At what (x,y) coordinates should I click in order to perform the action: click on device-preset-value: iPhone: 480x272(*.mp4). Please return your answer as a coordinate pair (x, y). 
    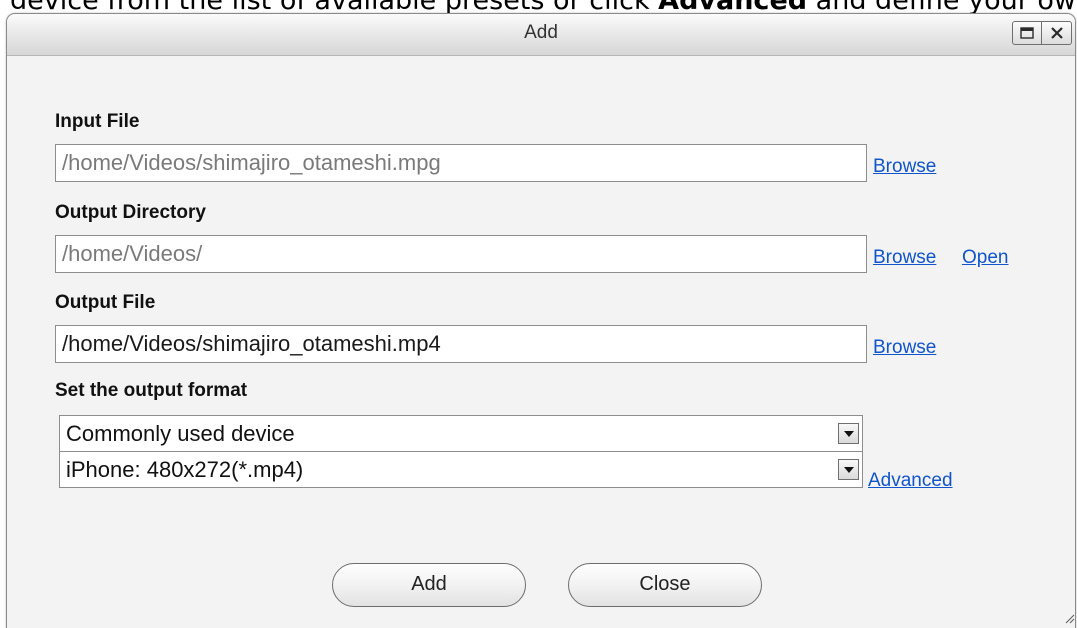
    Looking at the image, I should click on (185, 469).